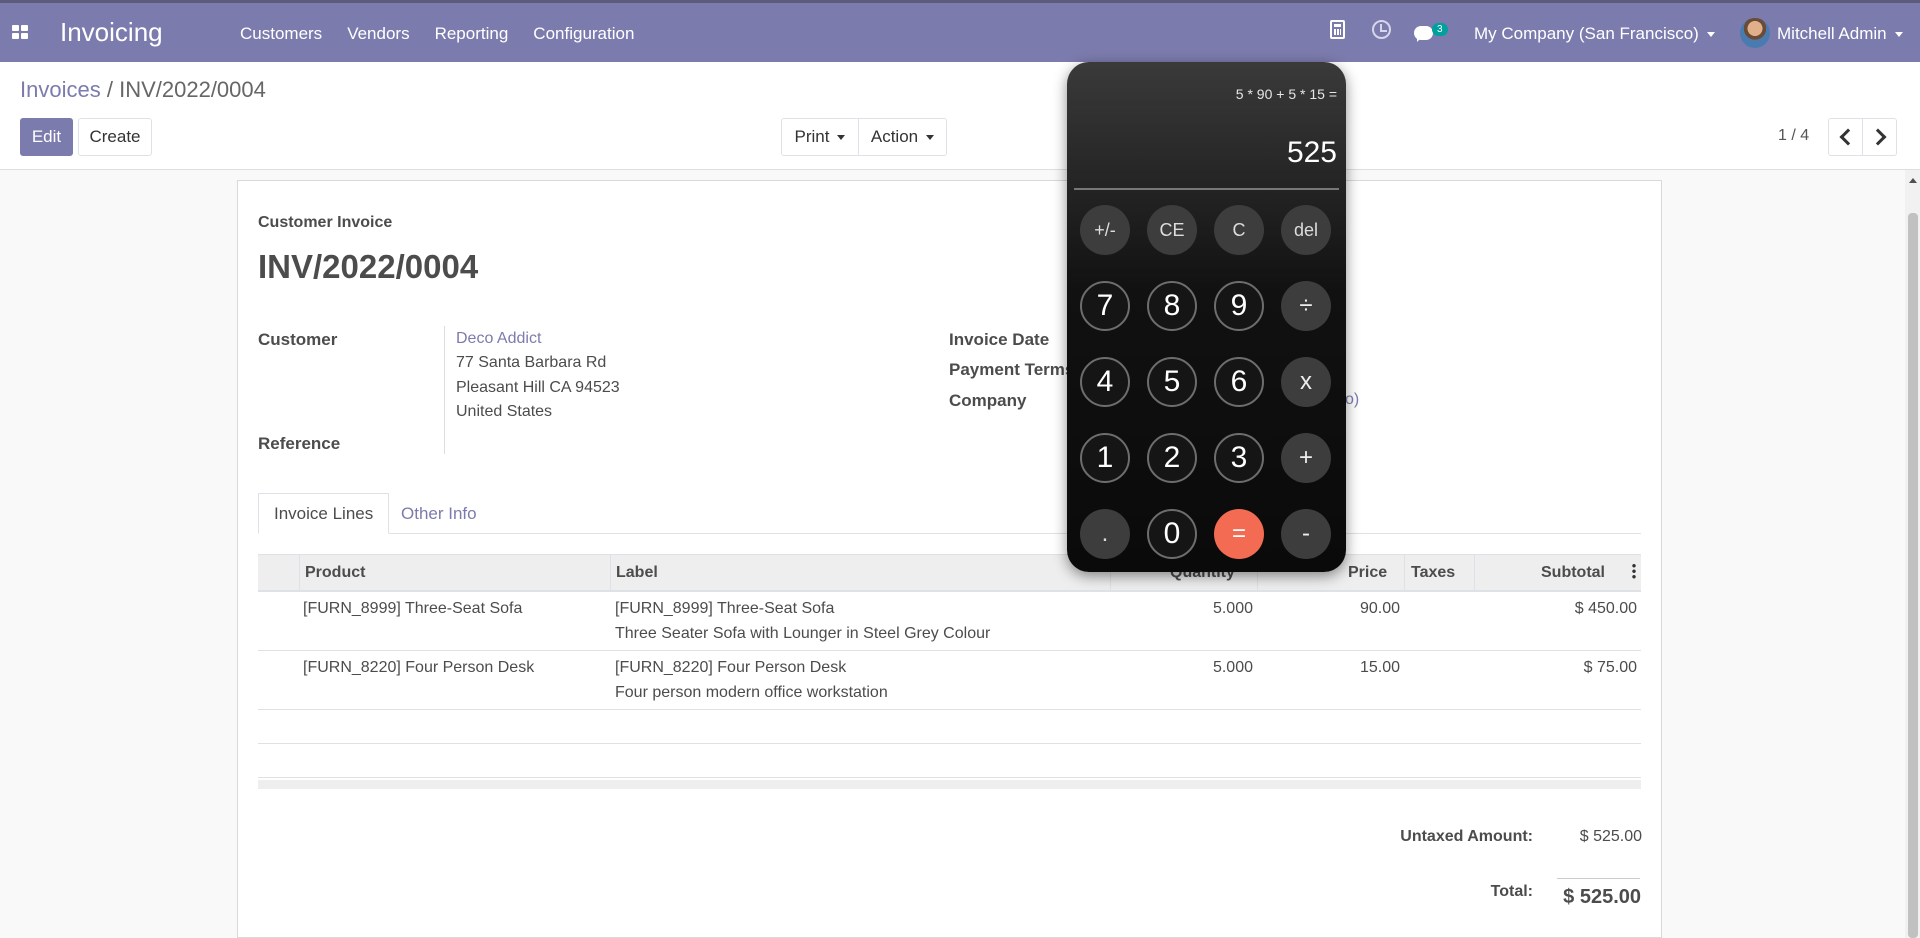 This screenshot has width=1920, height=938. Describe the element at coordinates (1913, 575) in the screenshot. I see `scrollbar-thumb` at that location.